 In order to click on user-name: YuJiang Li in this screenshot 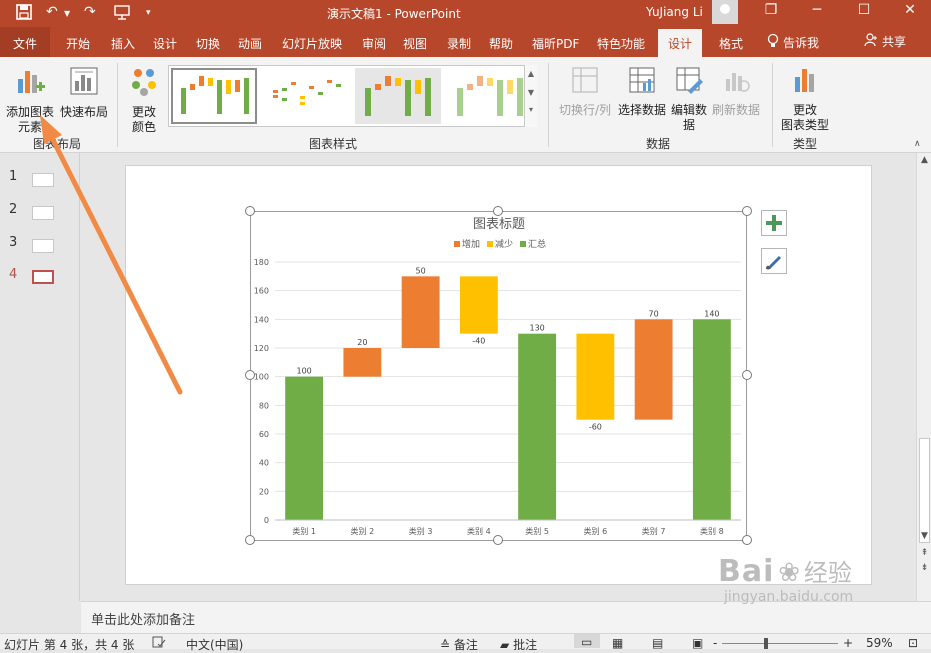, I will do `click(674, 12)`.